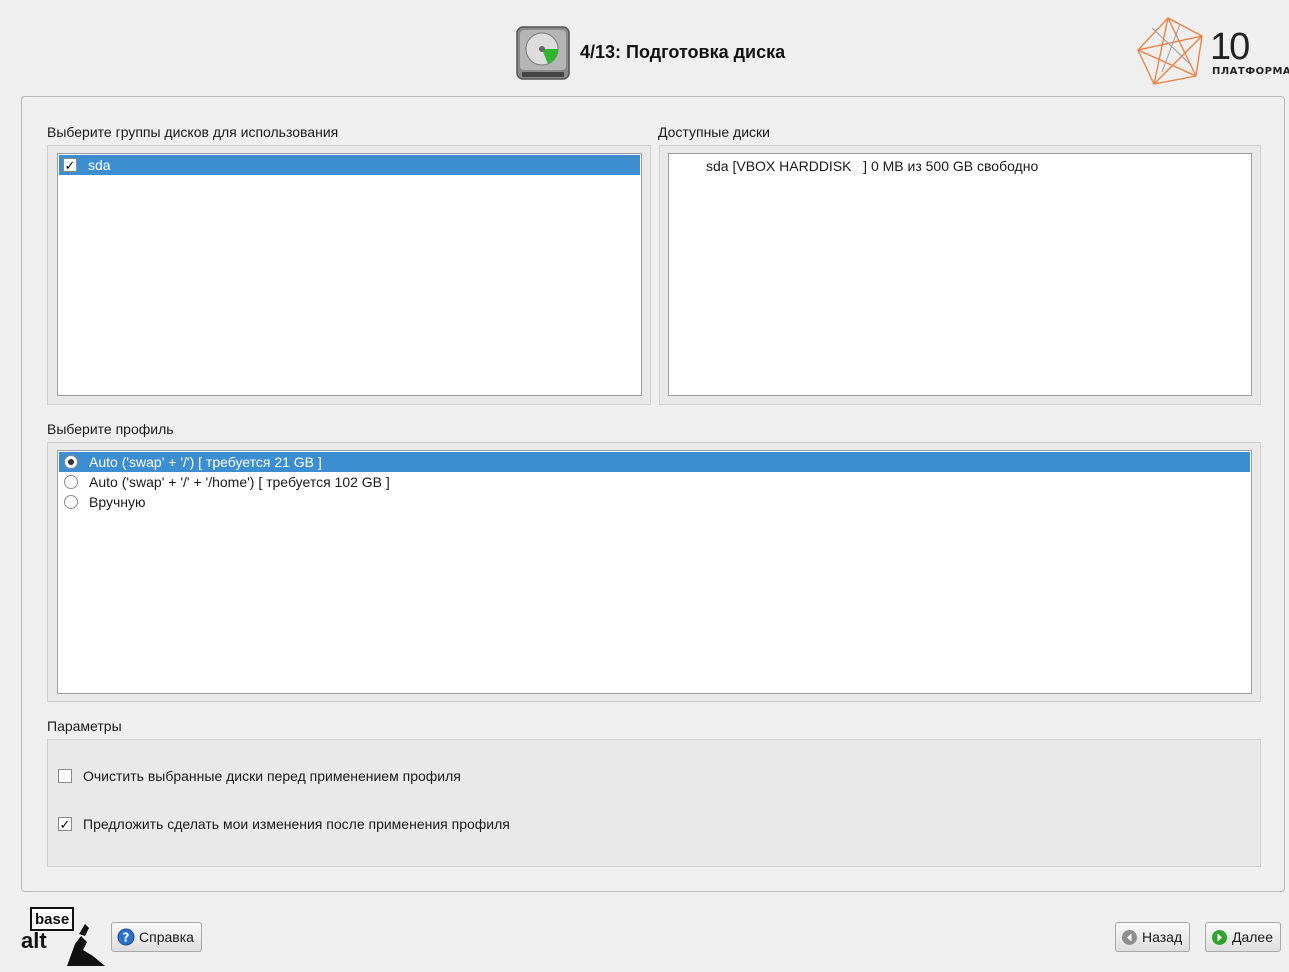  I want to click on brand-number: 10, so click(1230, 47).